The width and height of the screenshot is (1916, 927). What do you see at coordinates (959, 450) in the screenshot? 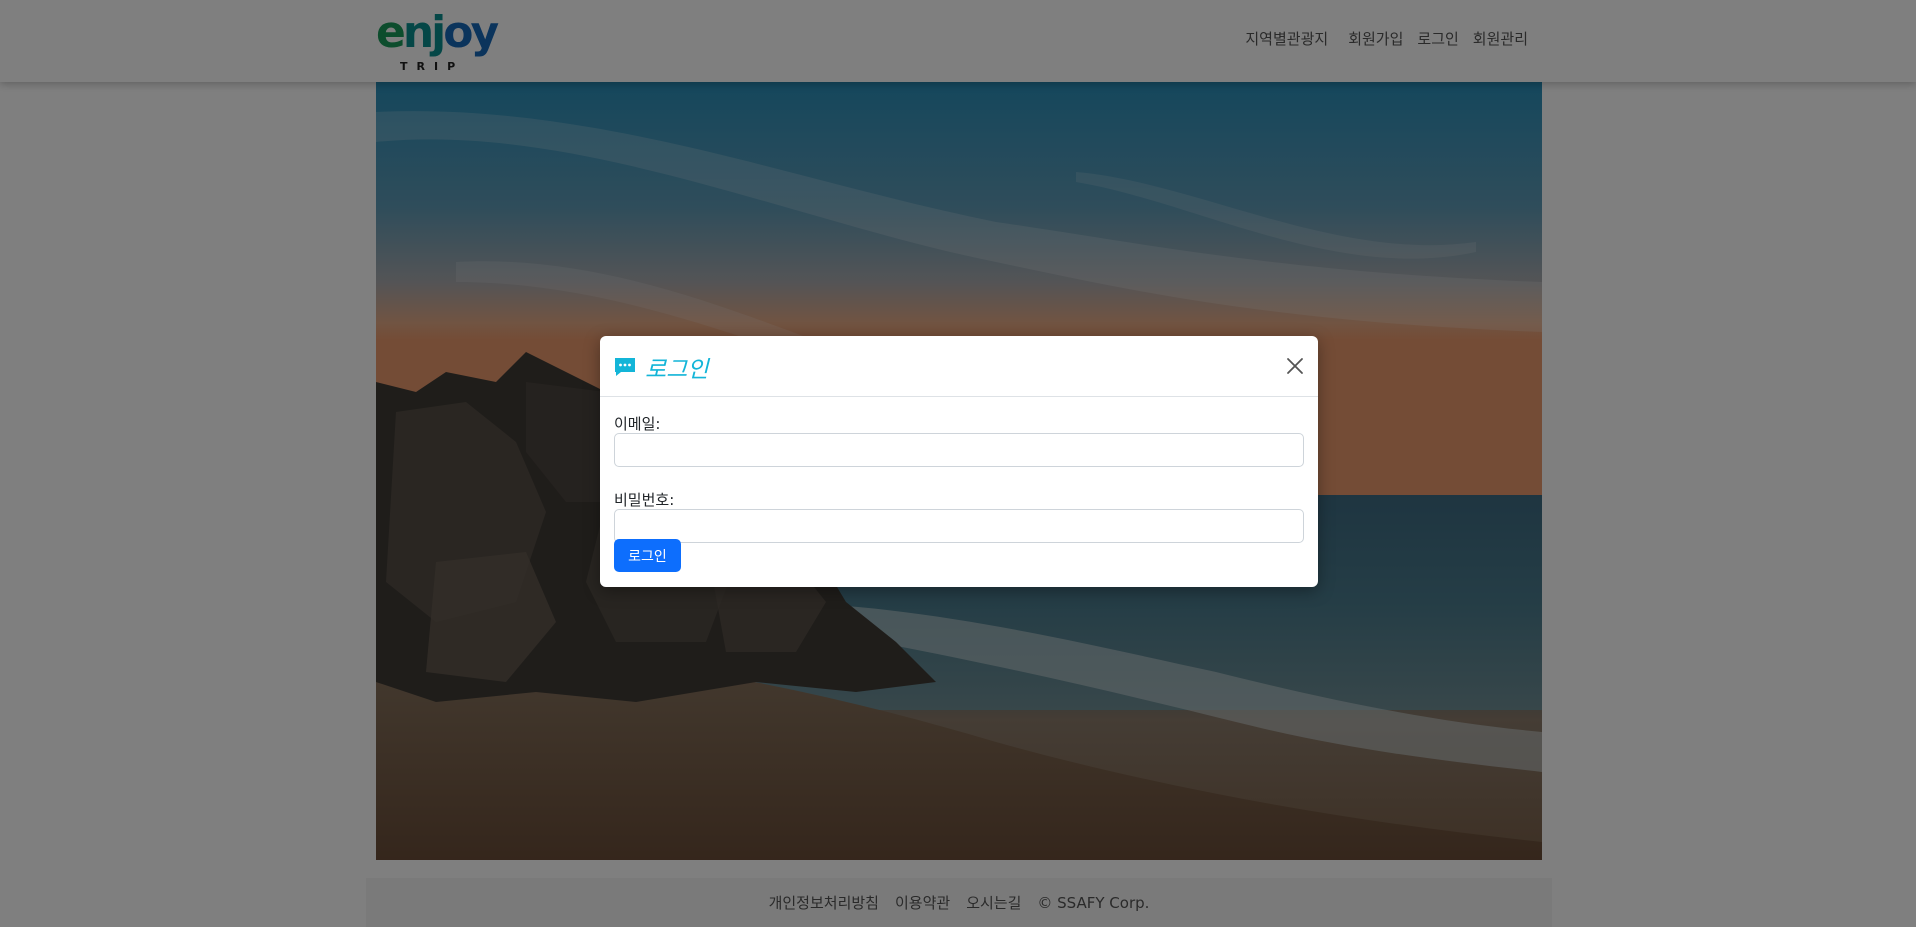
I see `email-field` at bounding box center [959, 450].